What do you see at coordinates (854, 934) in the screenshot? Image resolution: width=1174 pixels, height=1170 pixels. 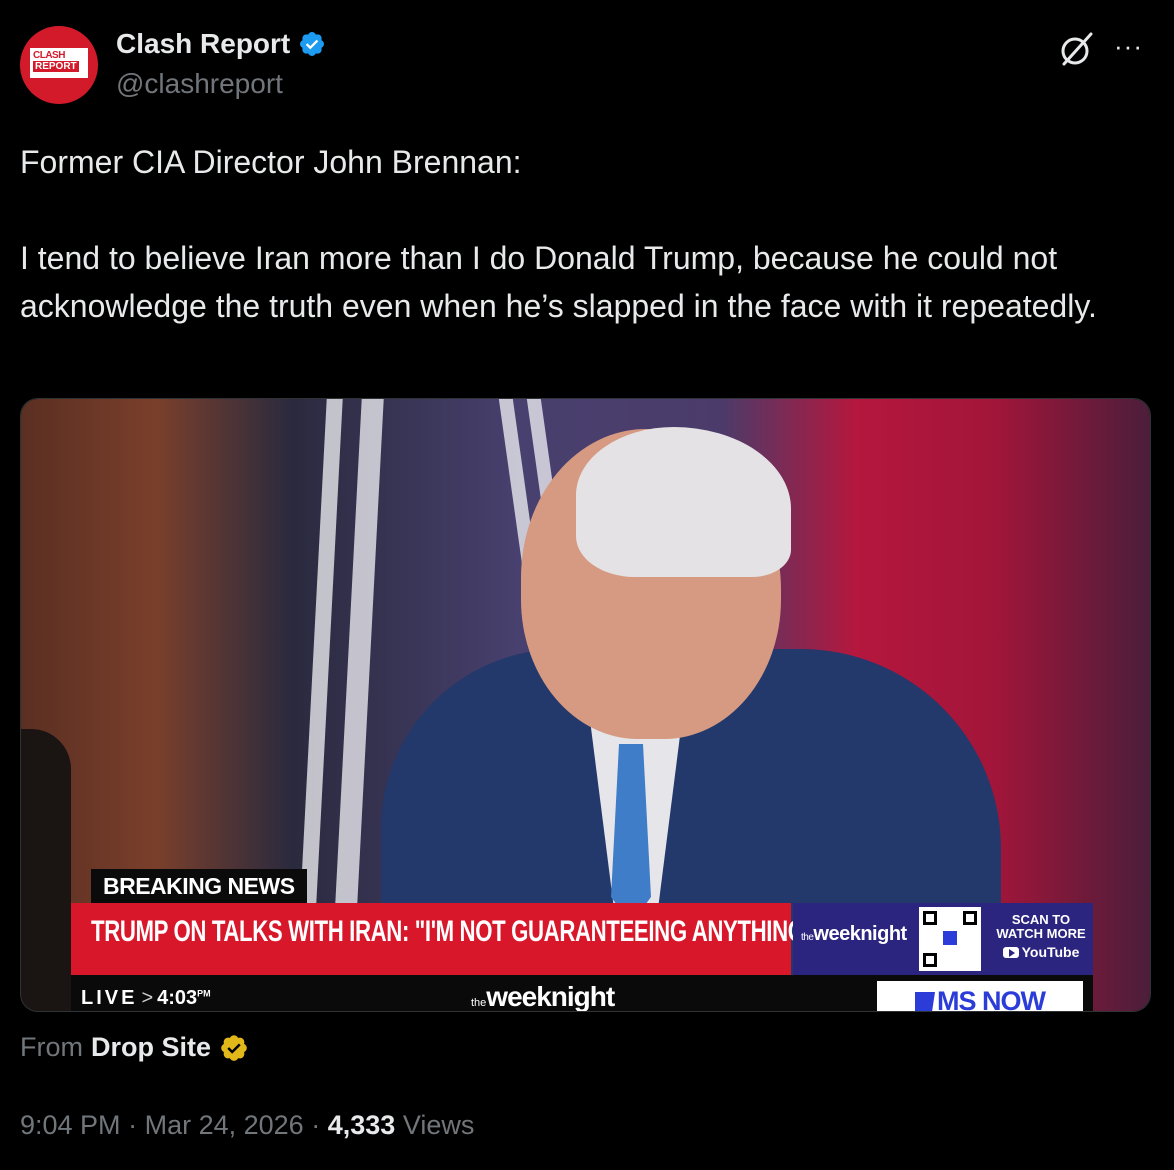 I see `promo-brand: theweeknight` at bounding box center [854, 934].